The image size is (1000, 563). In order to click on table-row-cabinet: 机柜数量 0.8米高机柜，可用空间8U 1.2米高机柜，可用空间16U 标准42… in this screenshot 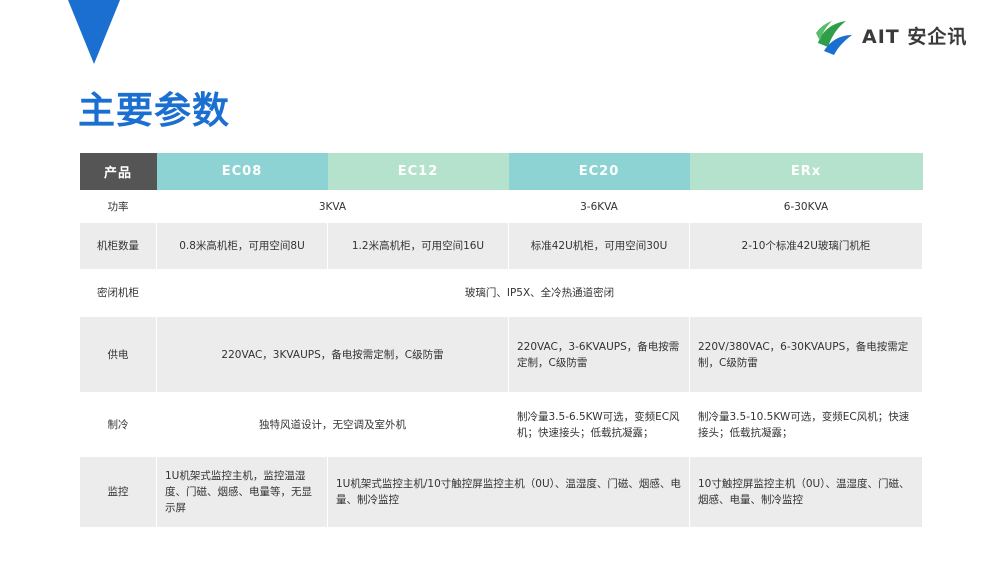, I will do `click(501, 246)`.